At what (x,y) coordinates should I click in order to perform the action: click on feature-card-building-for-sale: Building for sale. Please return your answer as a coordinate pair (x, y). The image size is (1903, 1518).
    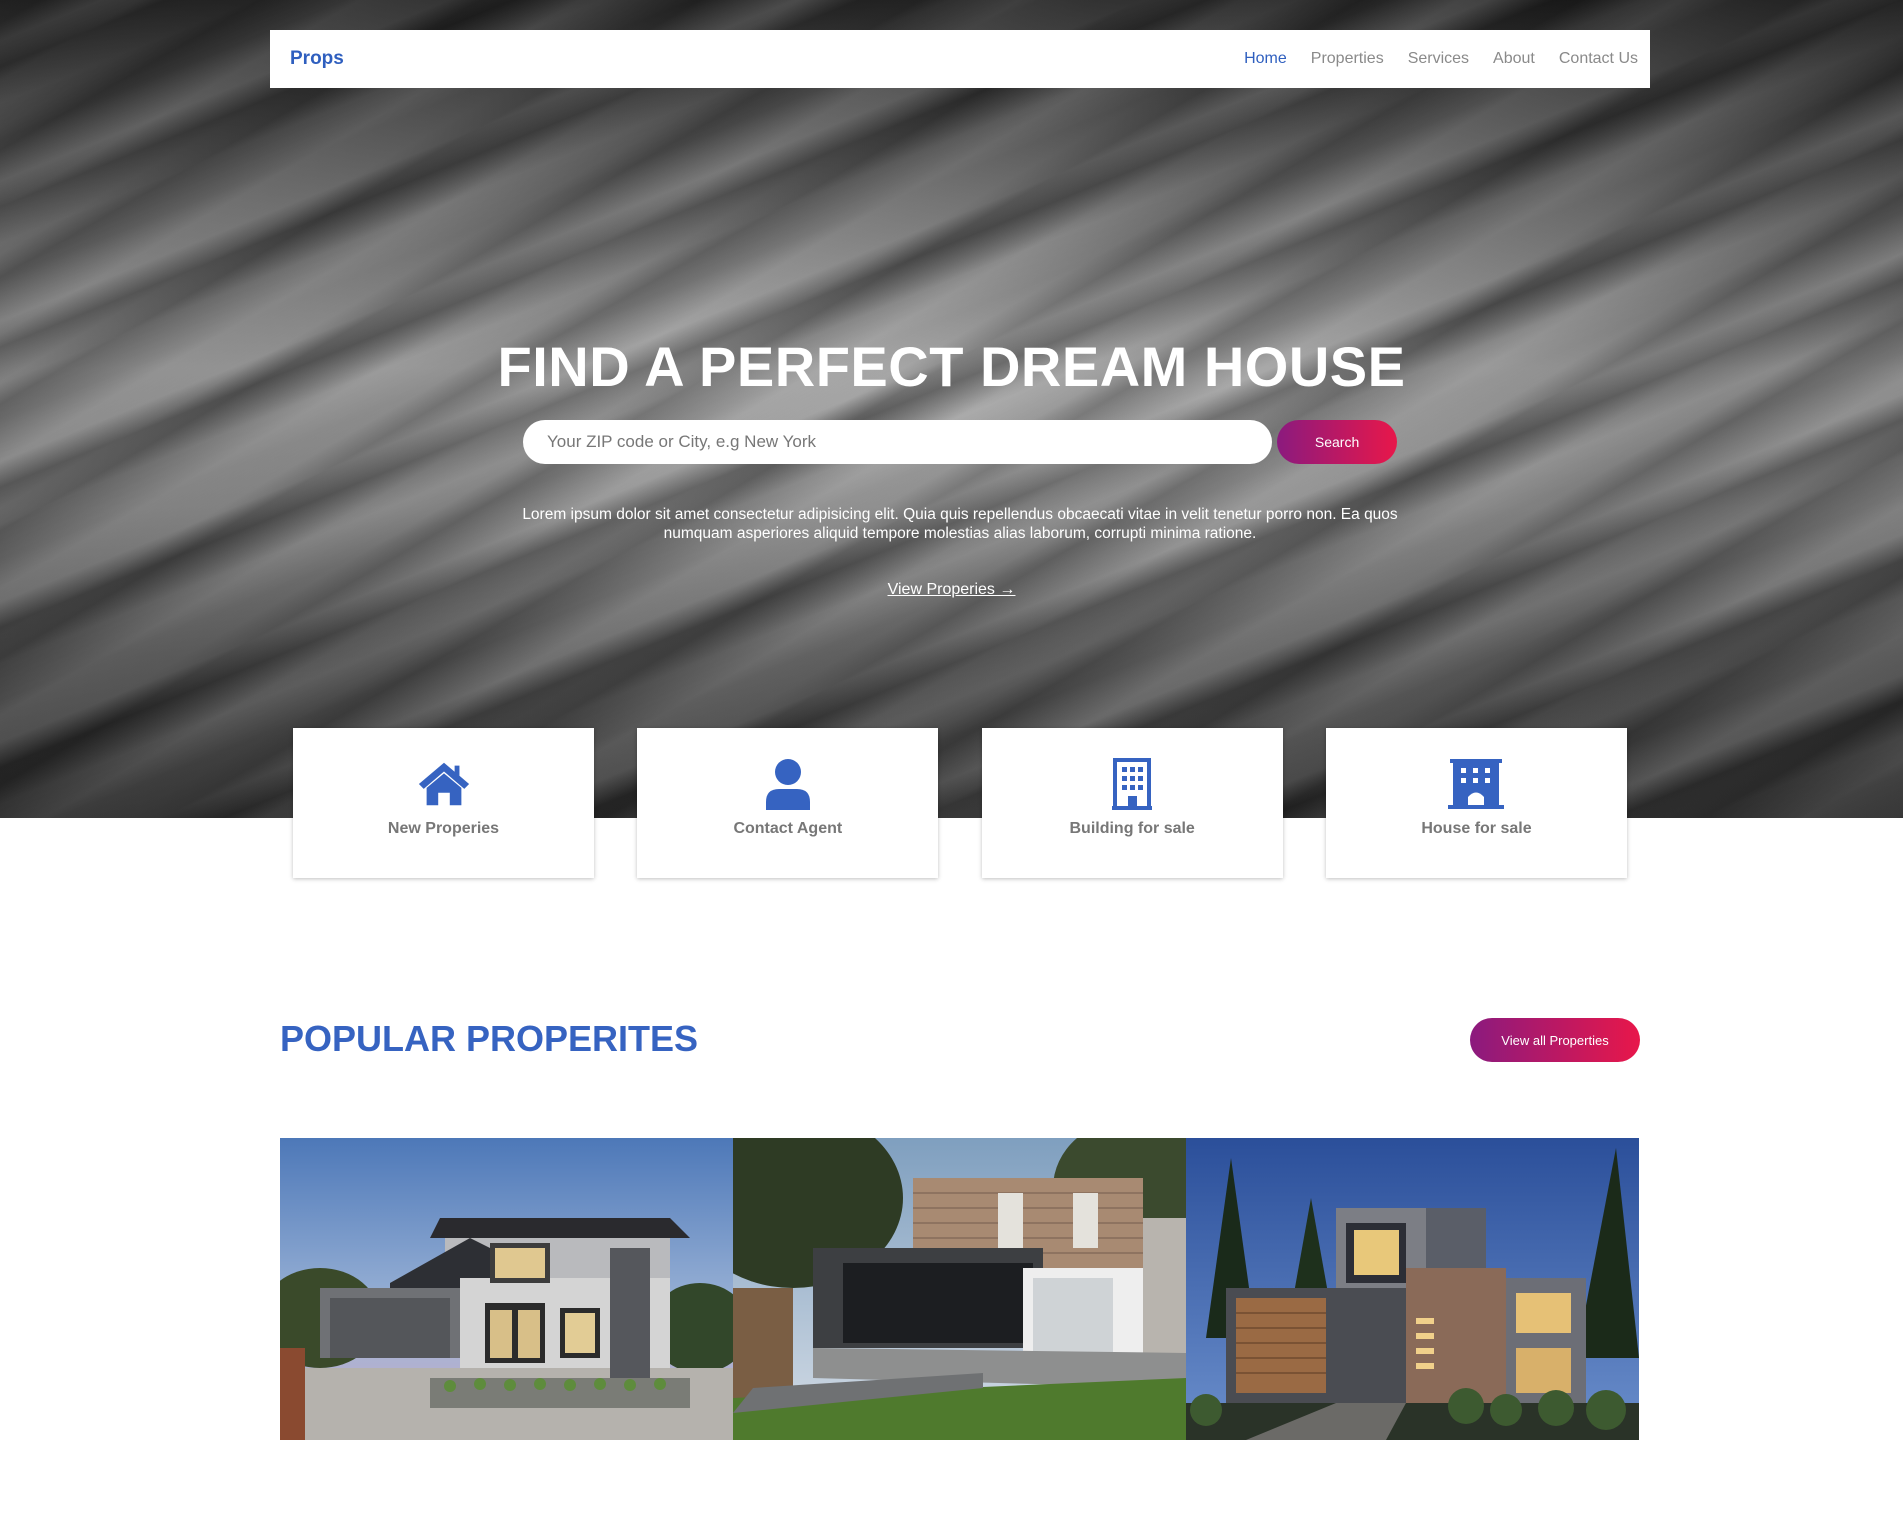
    Looking at the image, I should click on (1132, 803).